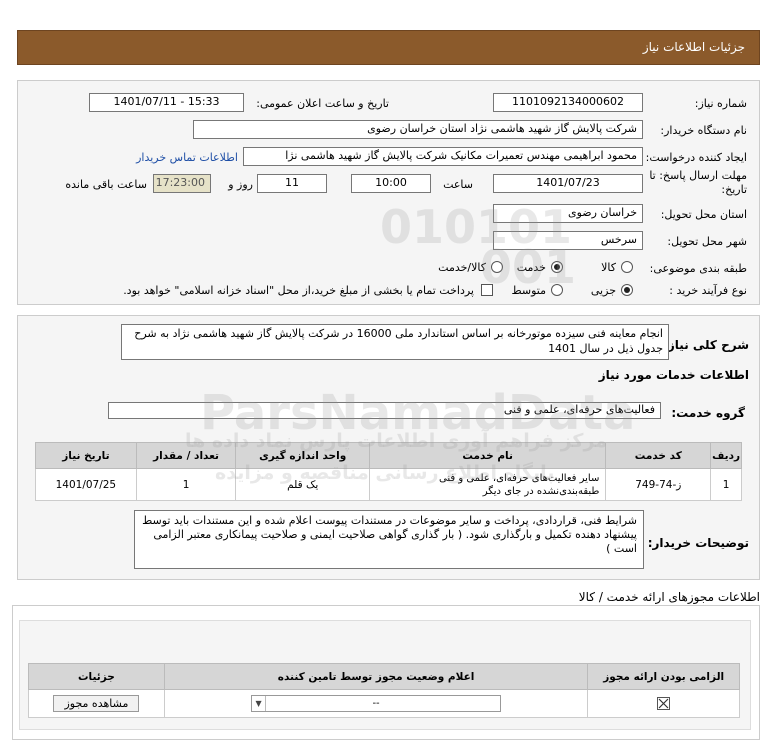 Image resolution: width=770 pixels, height=745 pixels. I want to click on delivery-province-field: خراسان رضوی, so click(568, 213).